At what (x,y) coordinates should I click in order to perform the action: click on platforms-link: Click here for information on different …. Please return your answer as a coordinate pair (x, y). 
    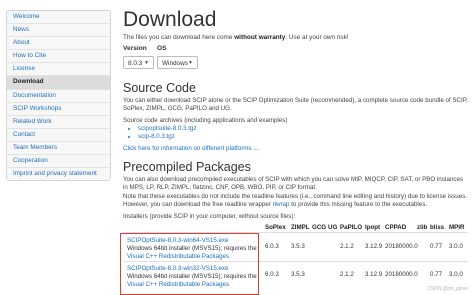
    Looking at the image, I should click on (295, 149).